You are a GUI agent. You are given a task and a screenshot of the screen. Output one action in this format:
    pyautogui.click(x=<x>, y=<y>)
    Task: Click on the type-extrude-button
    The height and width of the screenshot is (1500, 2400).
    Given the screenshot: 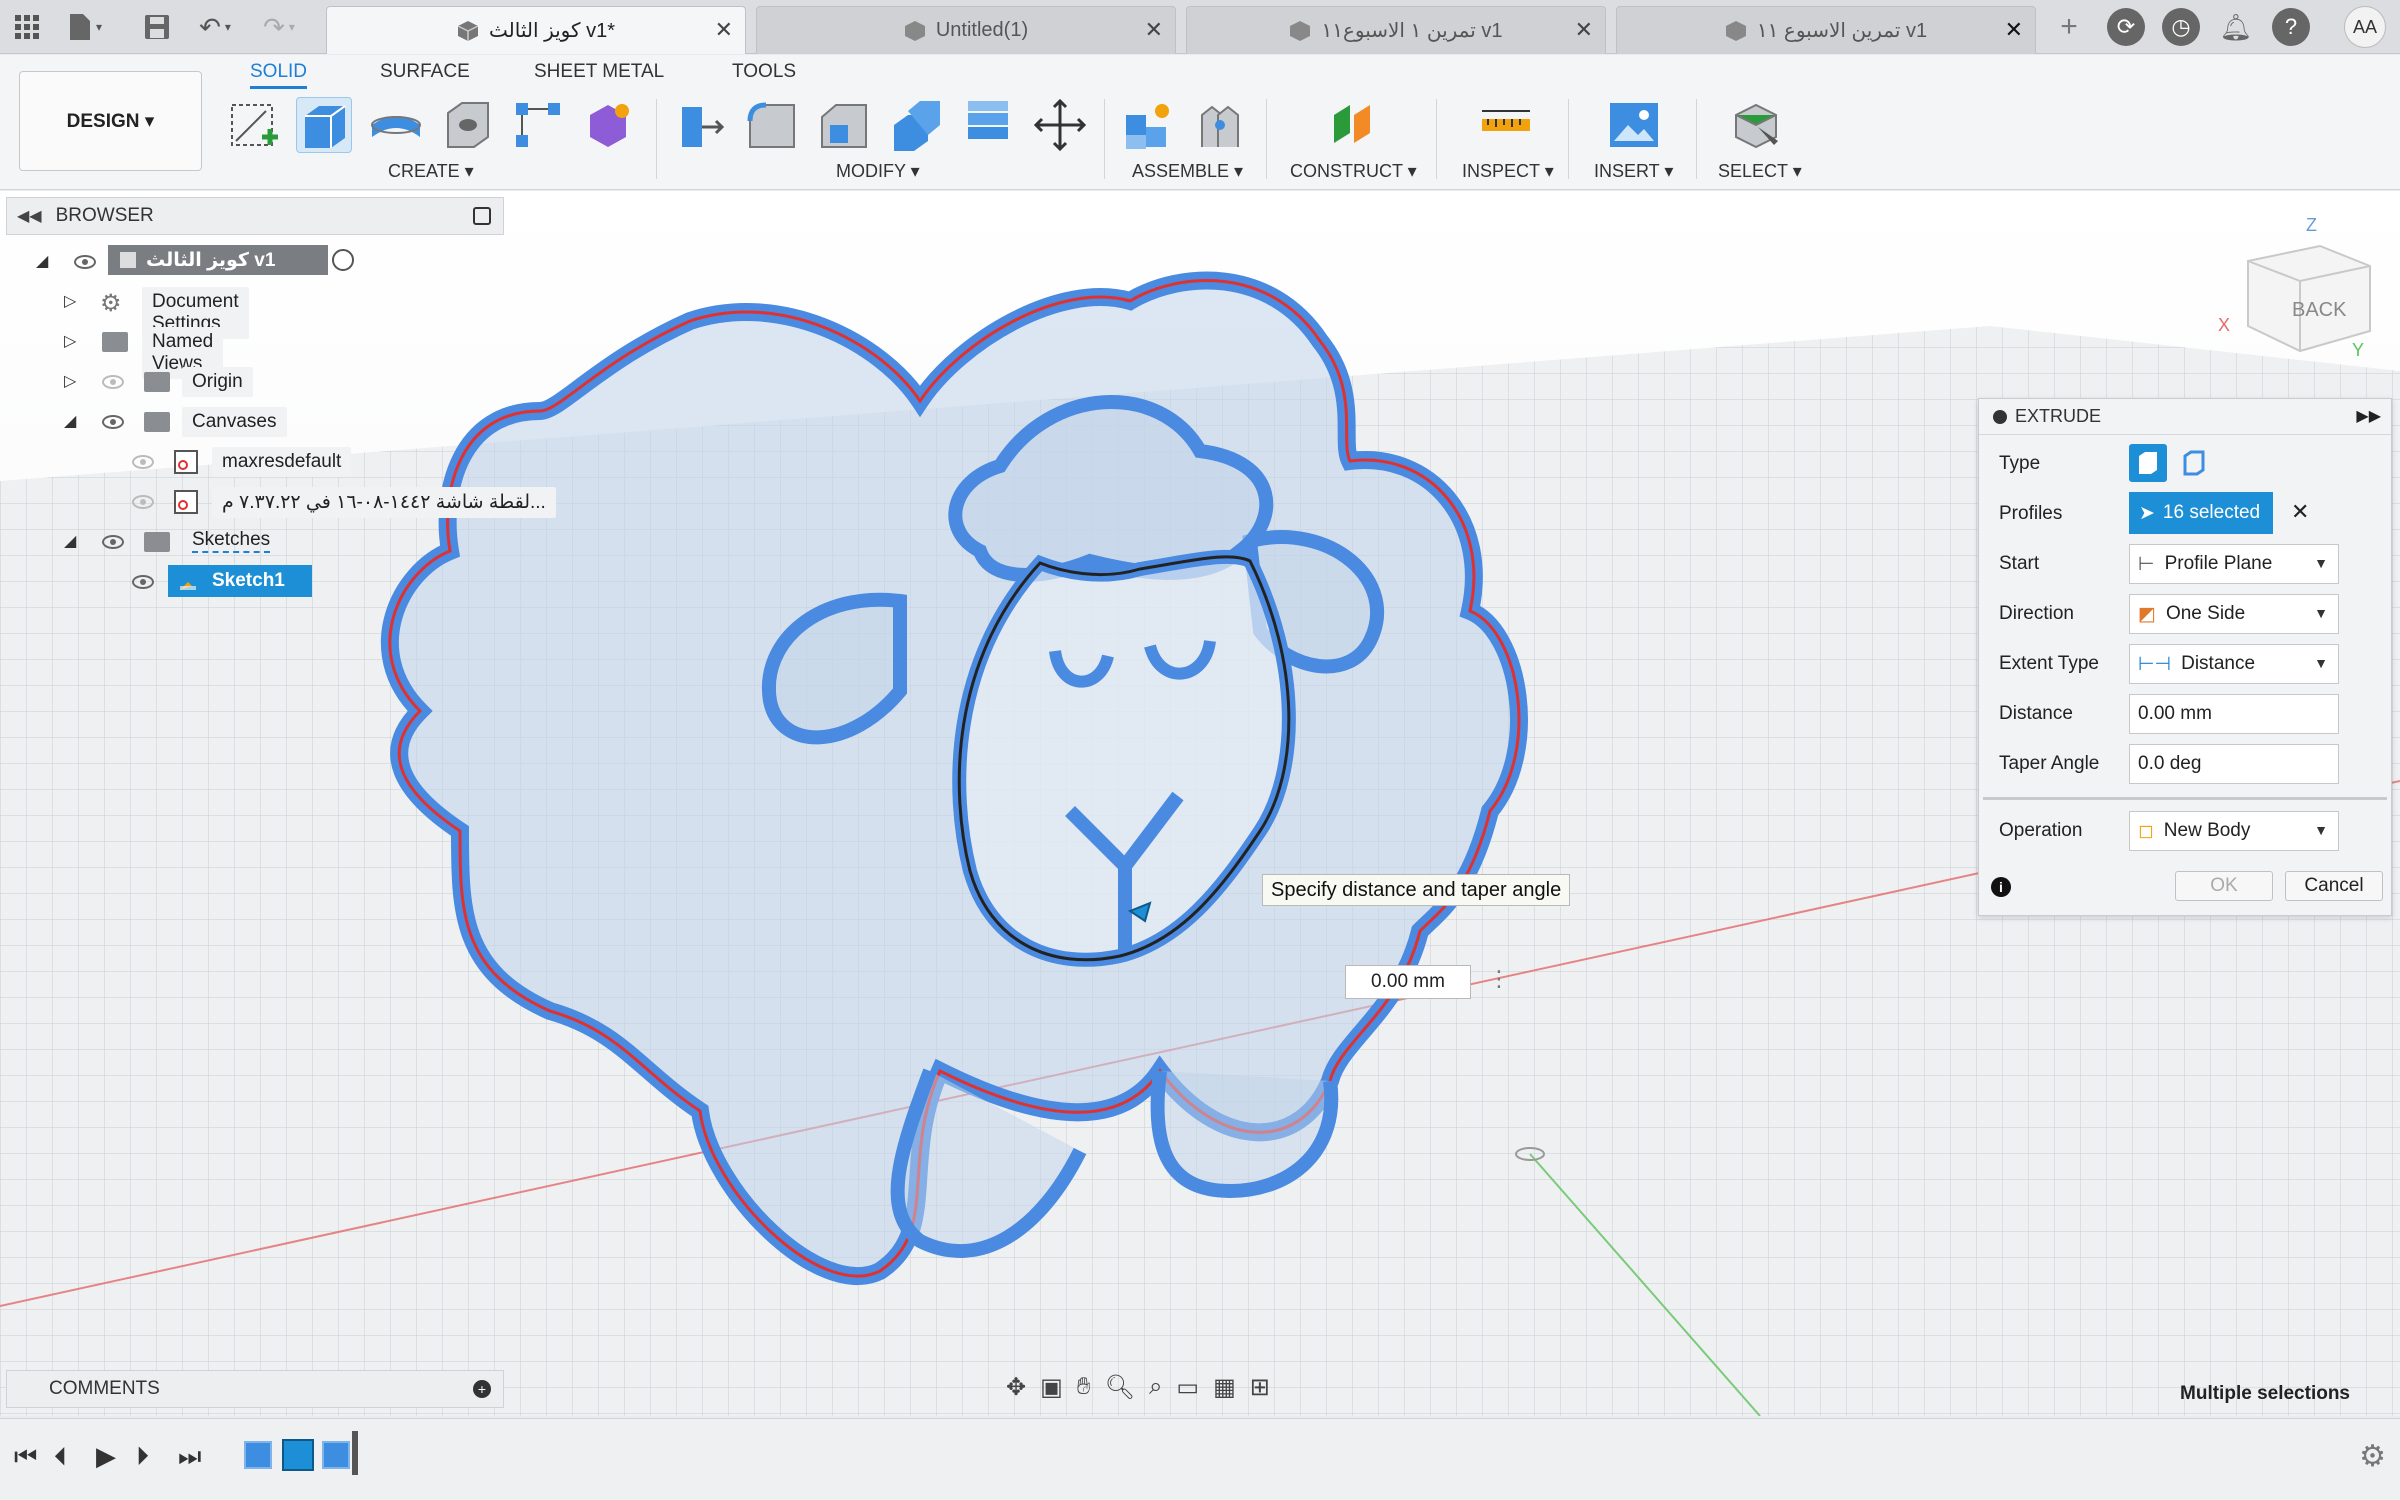 What is the action you would take?
    pyautogui.click(x=2148, y=463)
    